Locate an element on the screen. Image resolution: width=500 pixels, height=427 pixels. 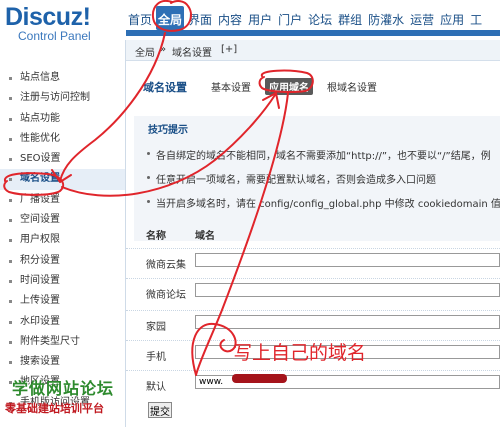
tip-line: 各自绑定的域名不能相同，域名不需要添加“http://”，也不要以“/”结尾，例 is located at coordinates (319, 154).